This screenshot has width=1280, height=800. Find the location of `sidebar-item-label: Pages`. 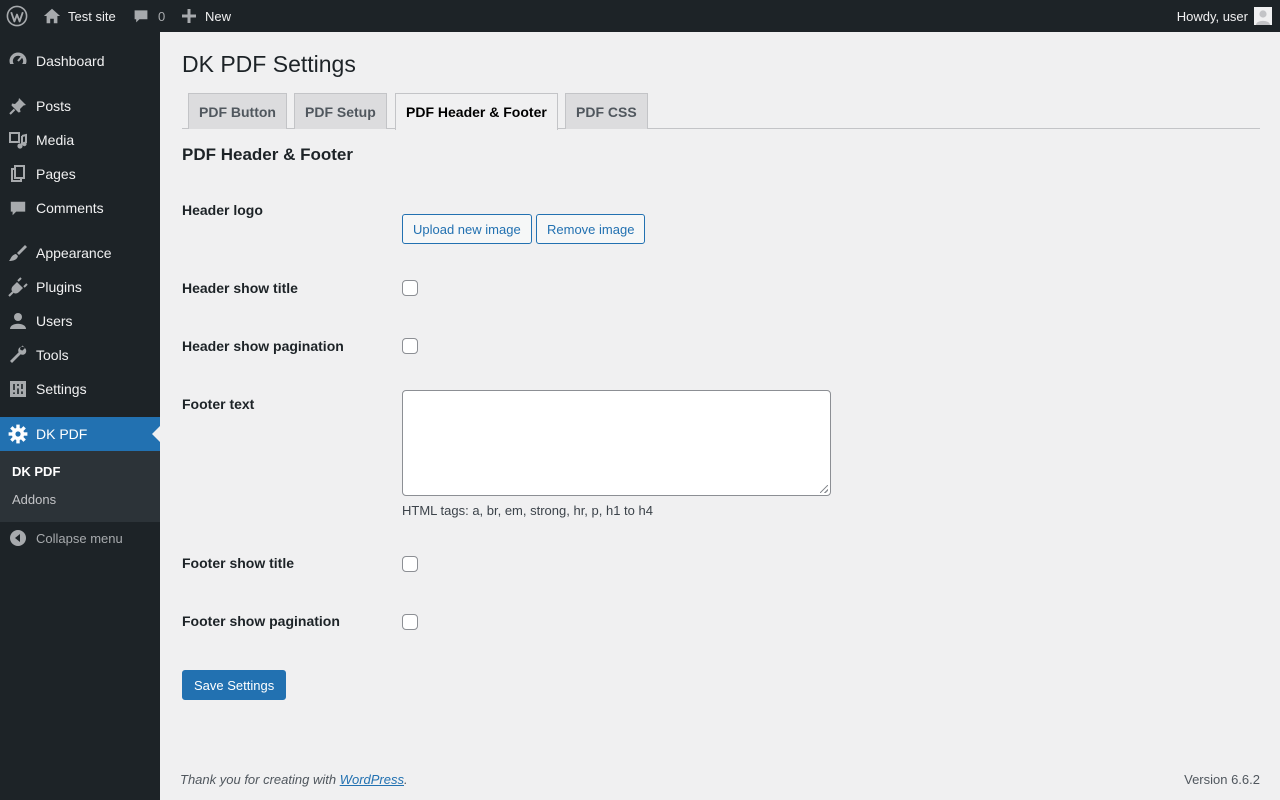

sidebar-item-label: Pages is located at coordinates (56, 174).